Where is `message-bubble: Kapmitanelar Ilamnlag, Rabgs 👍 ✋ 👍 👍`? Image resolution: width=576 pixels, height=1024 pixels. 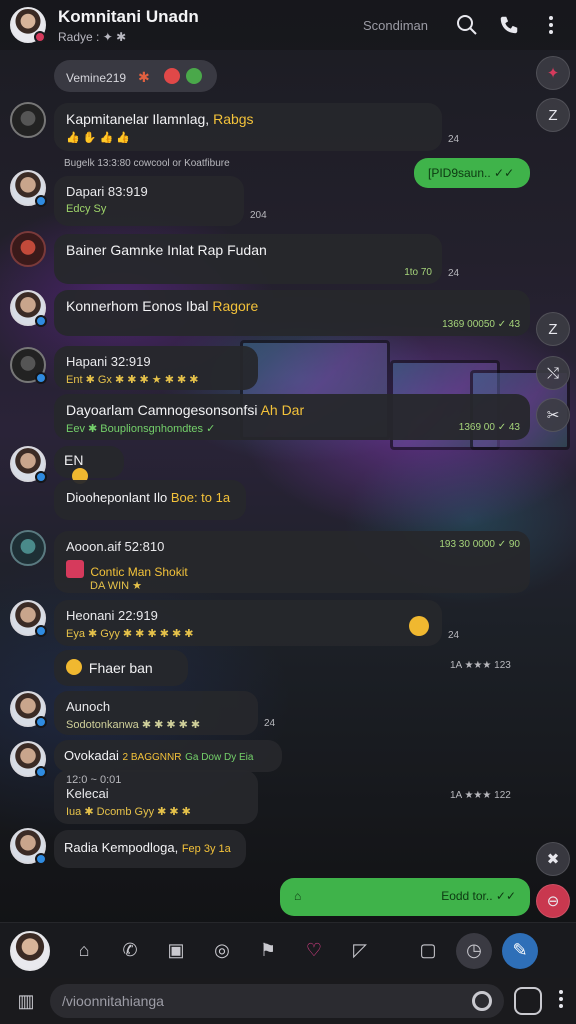 message-bubble: Kapmitanelar Ilamnlag, Rabgs 👍 ✋ 👍 👍 is located at coordinates (248, 127).